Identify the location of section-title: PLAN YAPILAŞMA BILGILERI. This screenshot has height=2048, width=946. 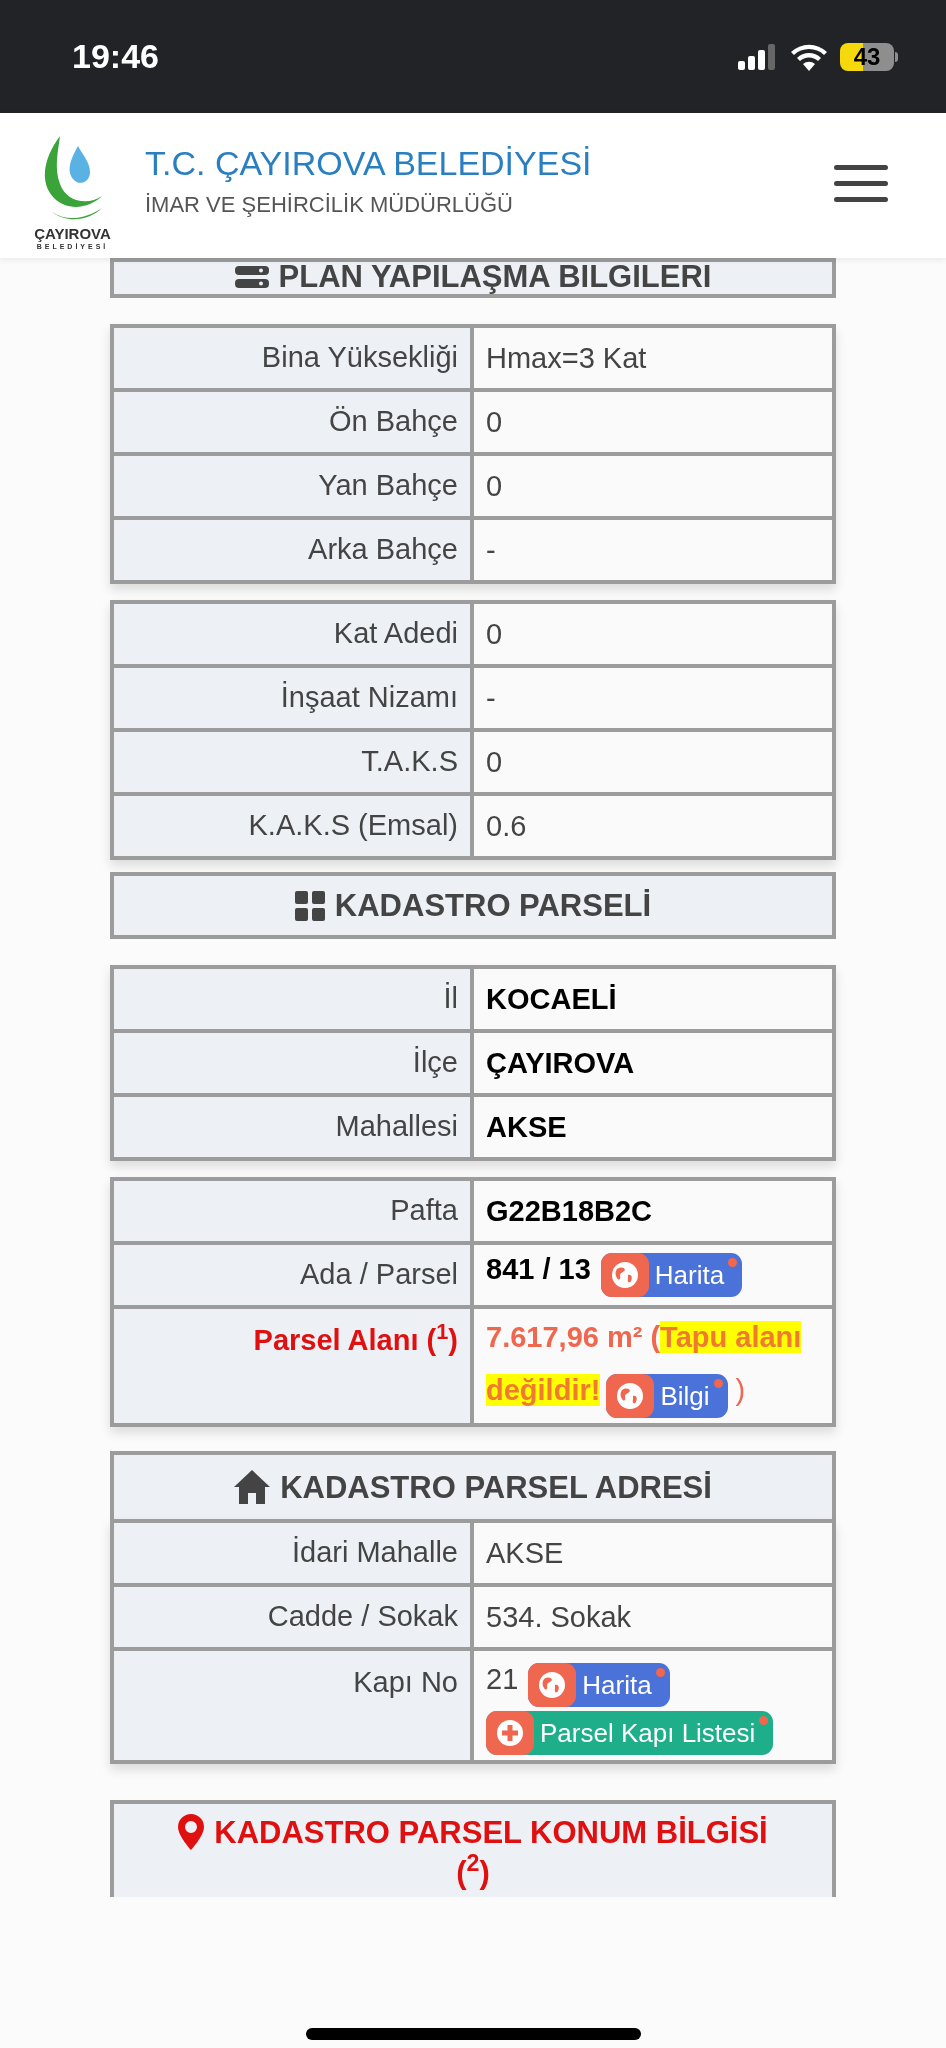
(495, 276).